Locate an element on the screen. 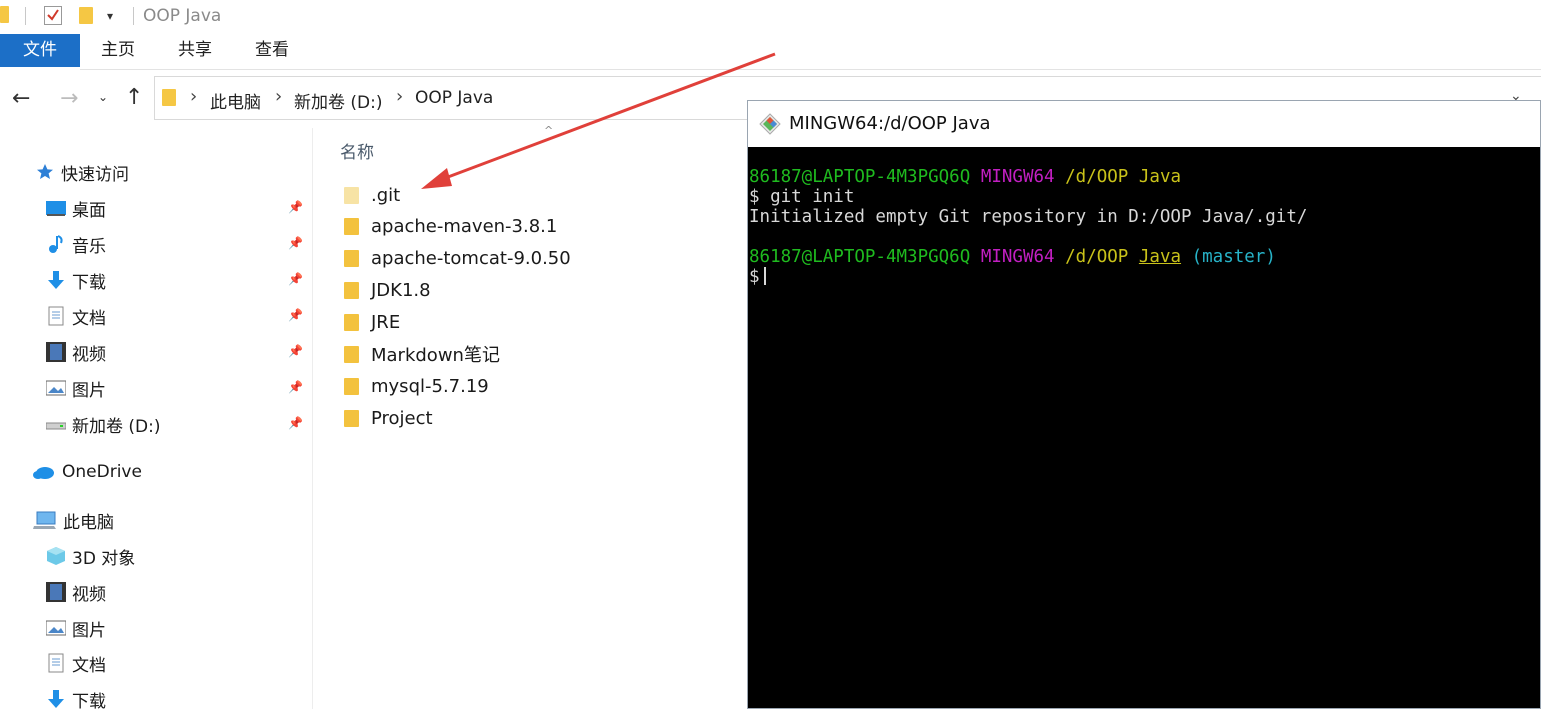 This screenshot has width=1541, height=714. sidebar-item-downloads: 下载 is located at coordinates (76, 280).